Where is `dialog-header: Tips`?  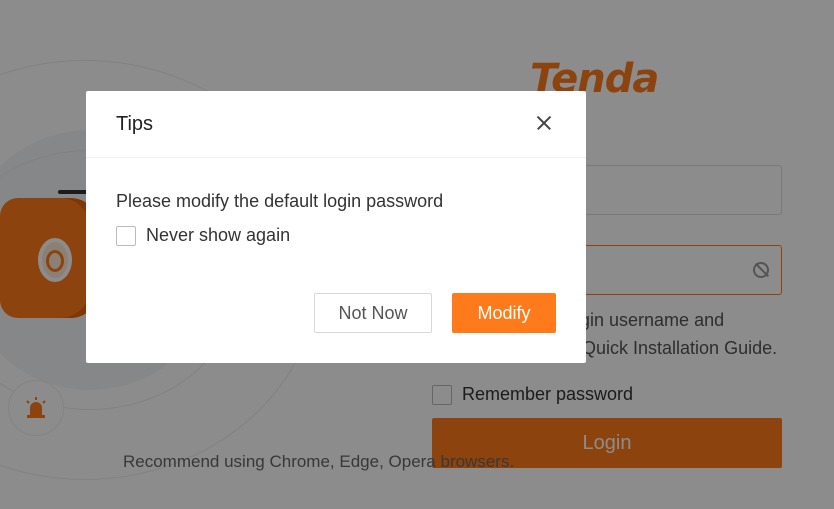 dialog-header: Tips is located at coordinates (336, 124).